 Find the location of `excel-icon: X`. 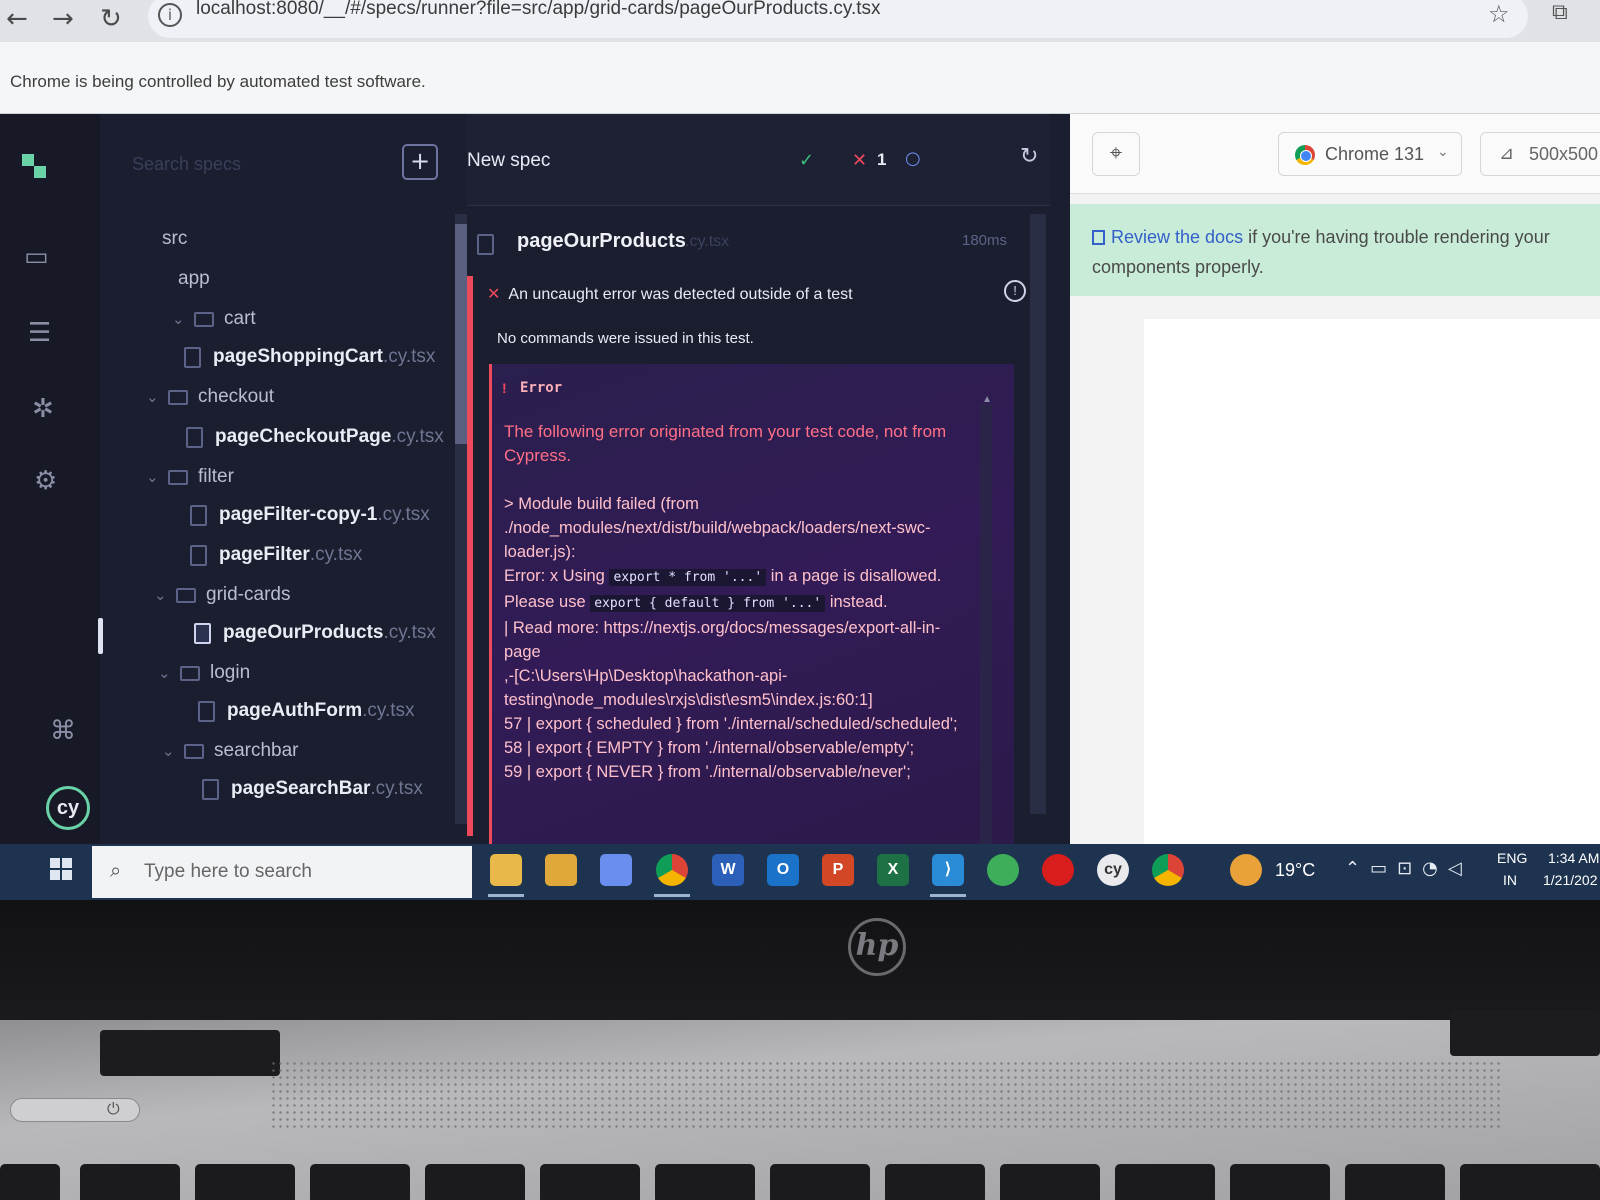

excel-icon: X is located at coordinates (893, 870).